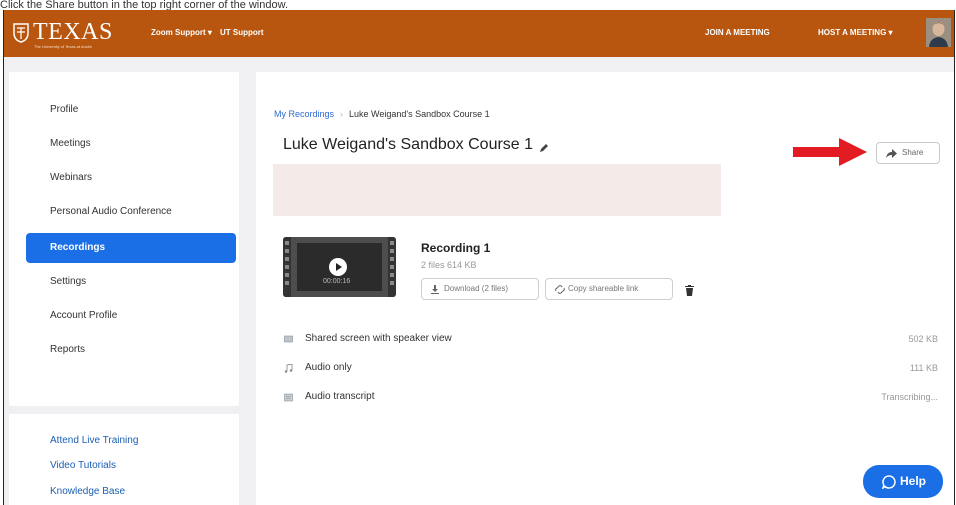  I want to click on link-icon, so click(560, 289).